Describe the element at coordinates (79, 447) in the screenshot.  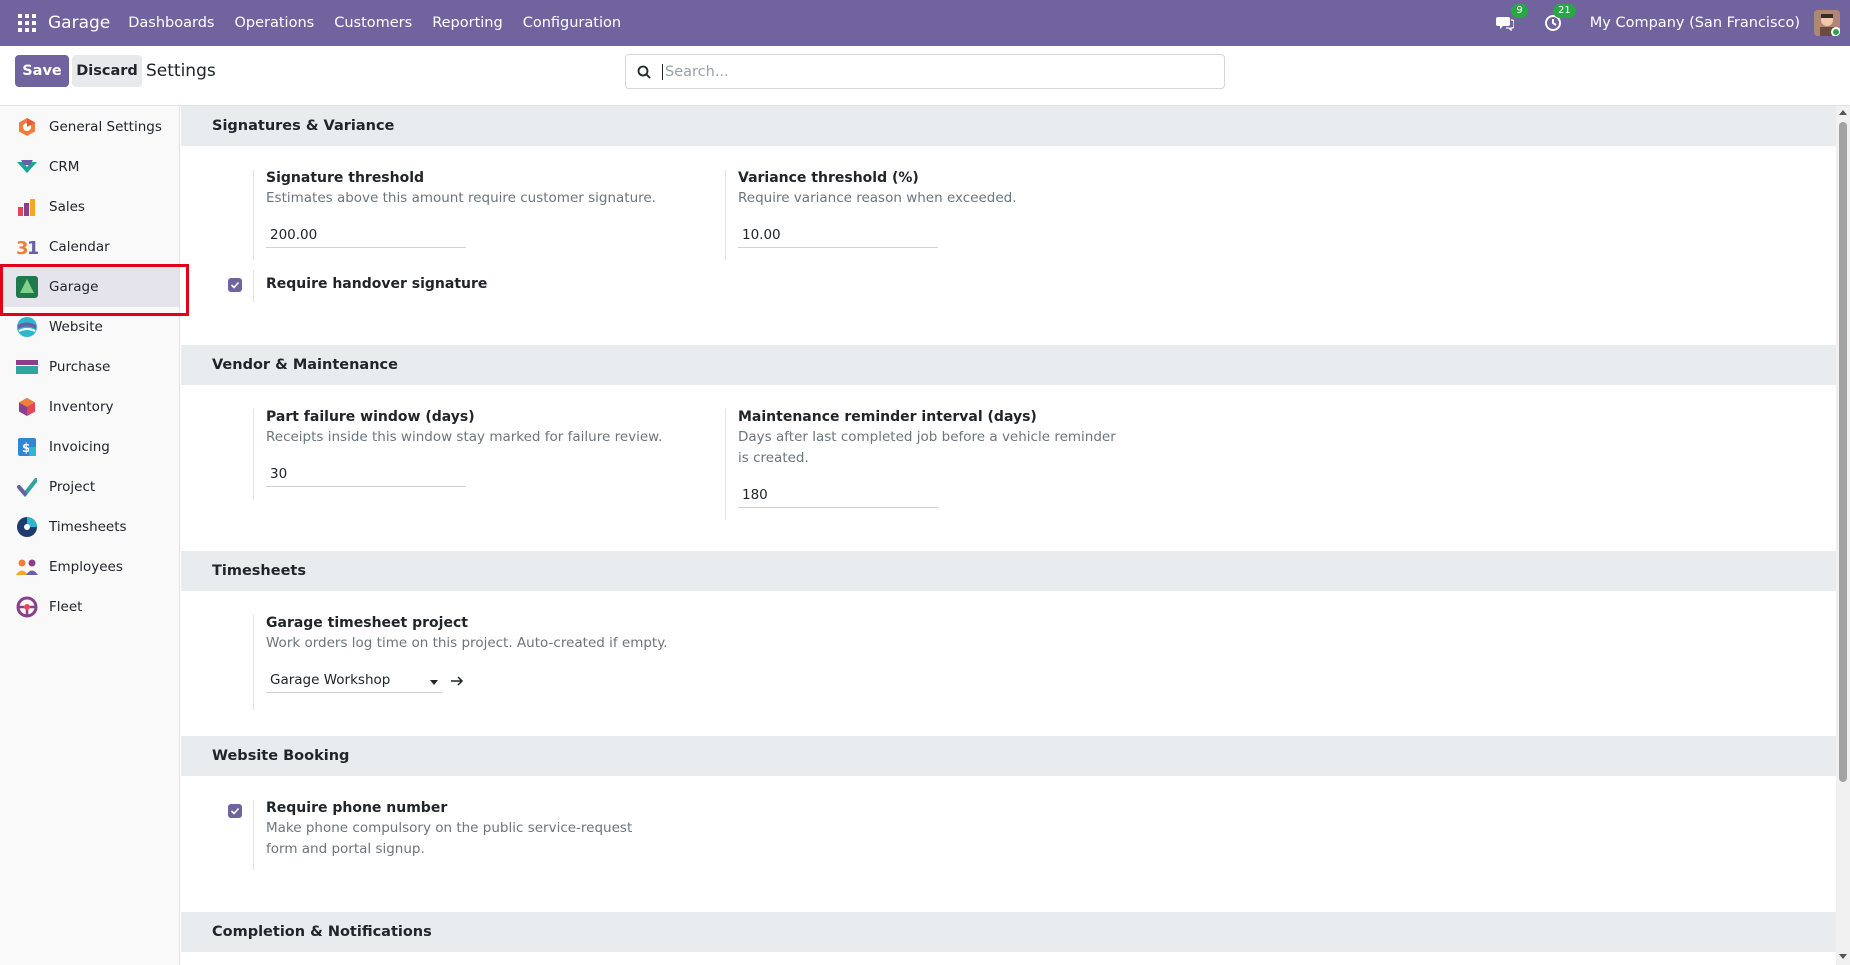
I see `sidebar-item-label: Invoicing` at that location.